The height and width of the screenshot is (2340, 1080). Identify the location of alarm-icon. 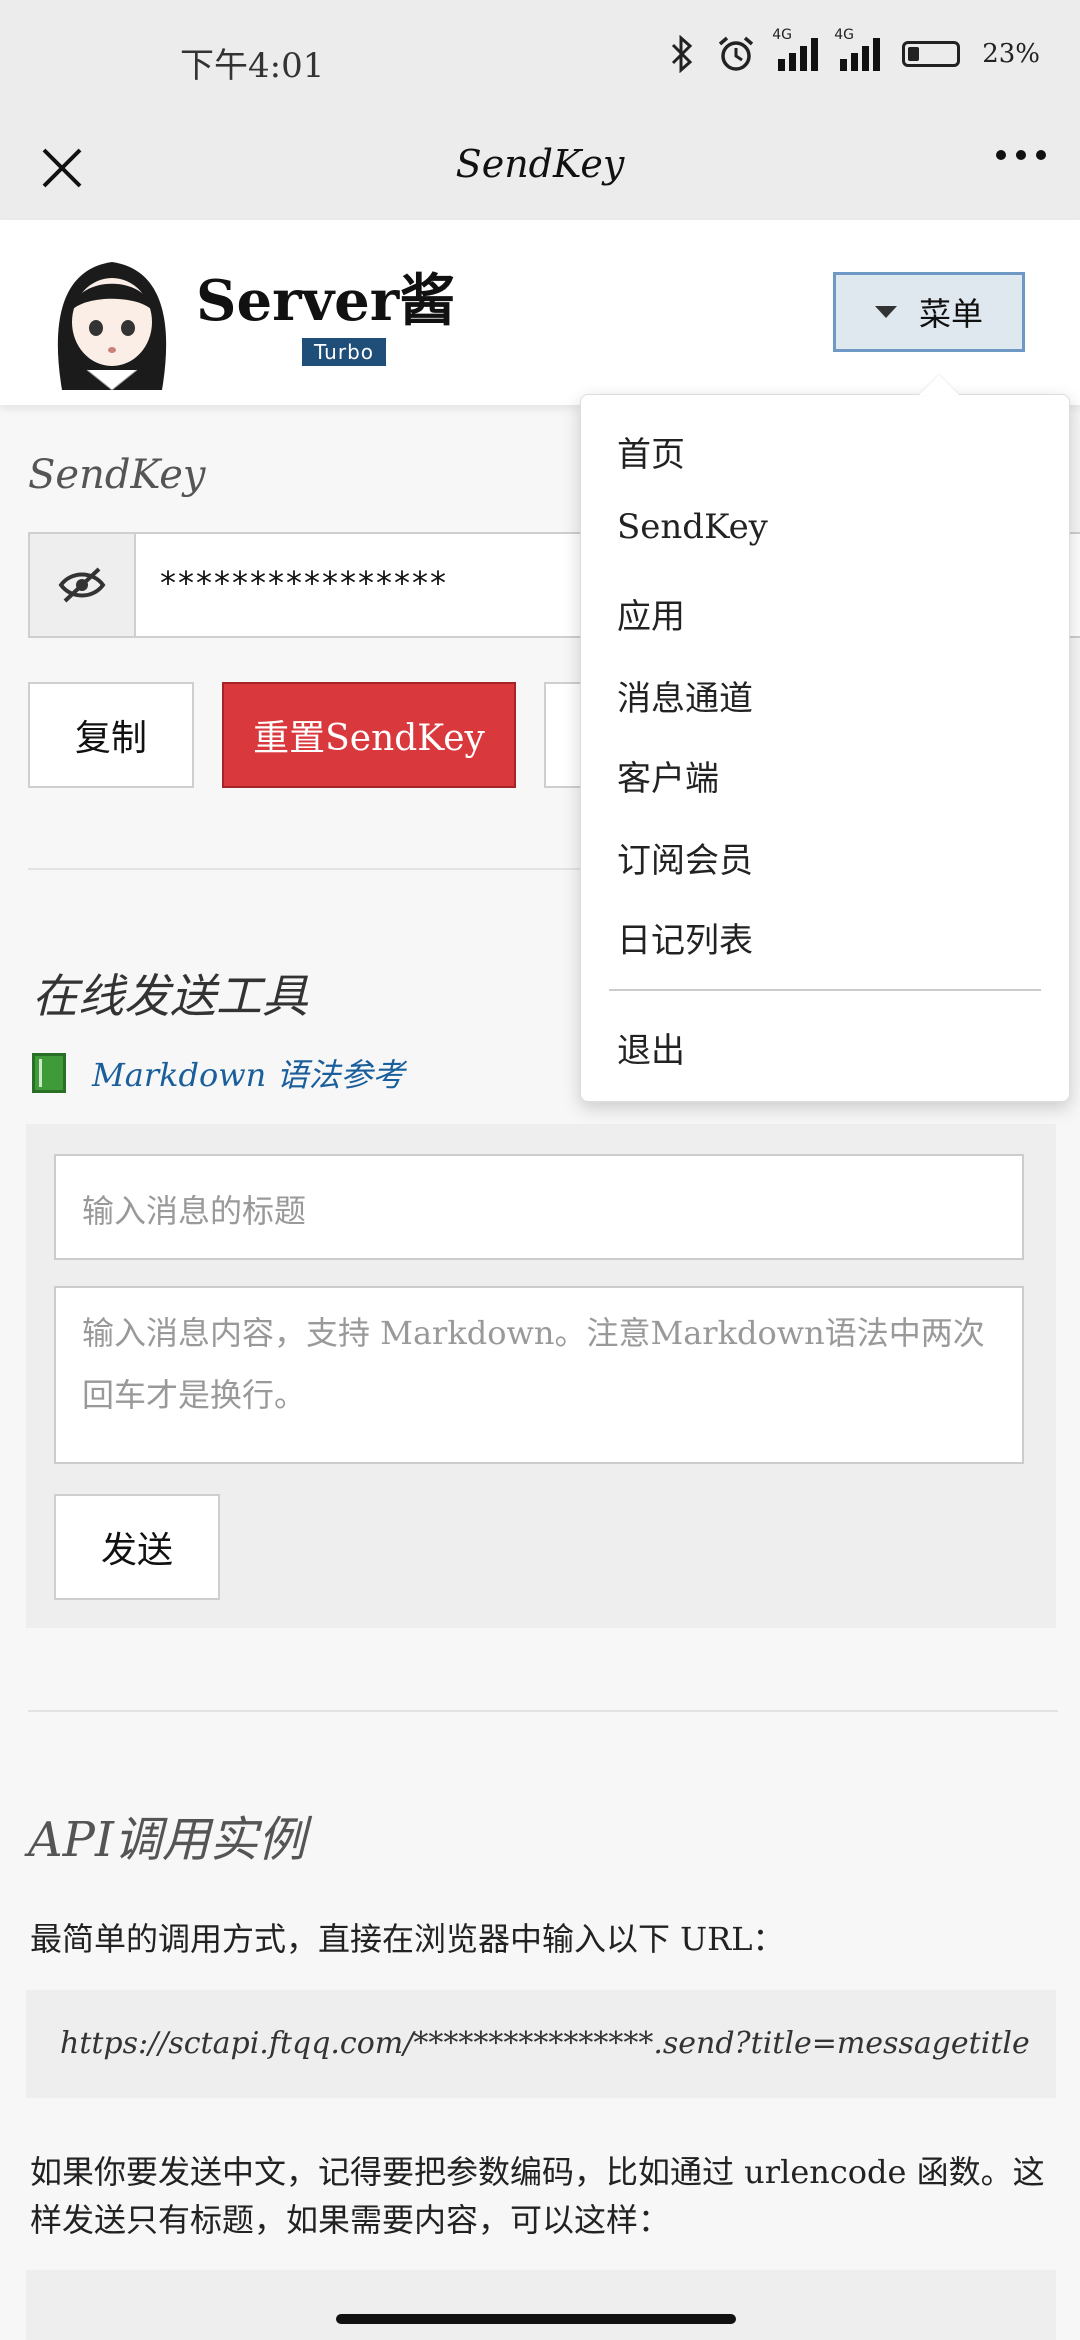
(736, 53).